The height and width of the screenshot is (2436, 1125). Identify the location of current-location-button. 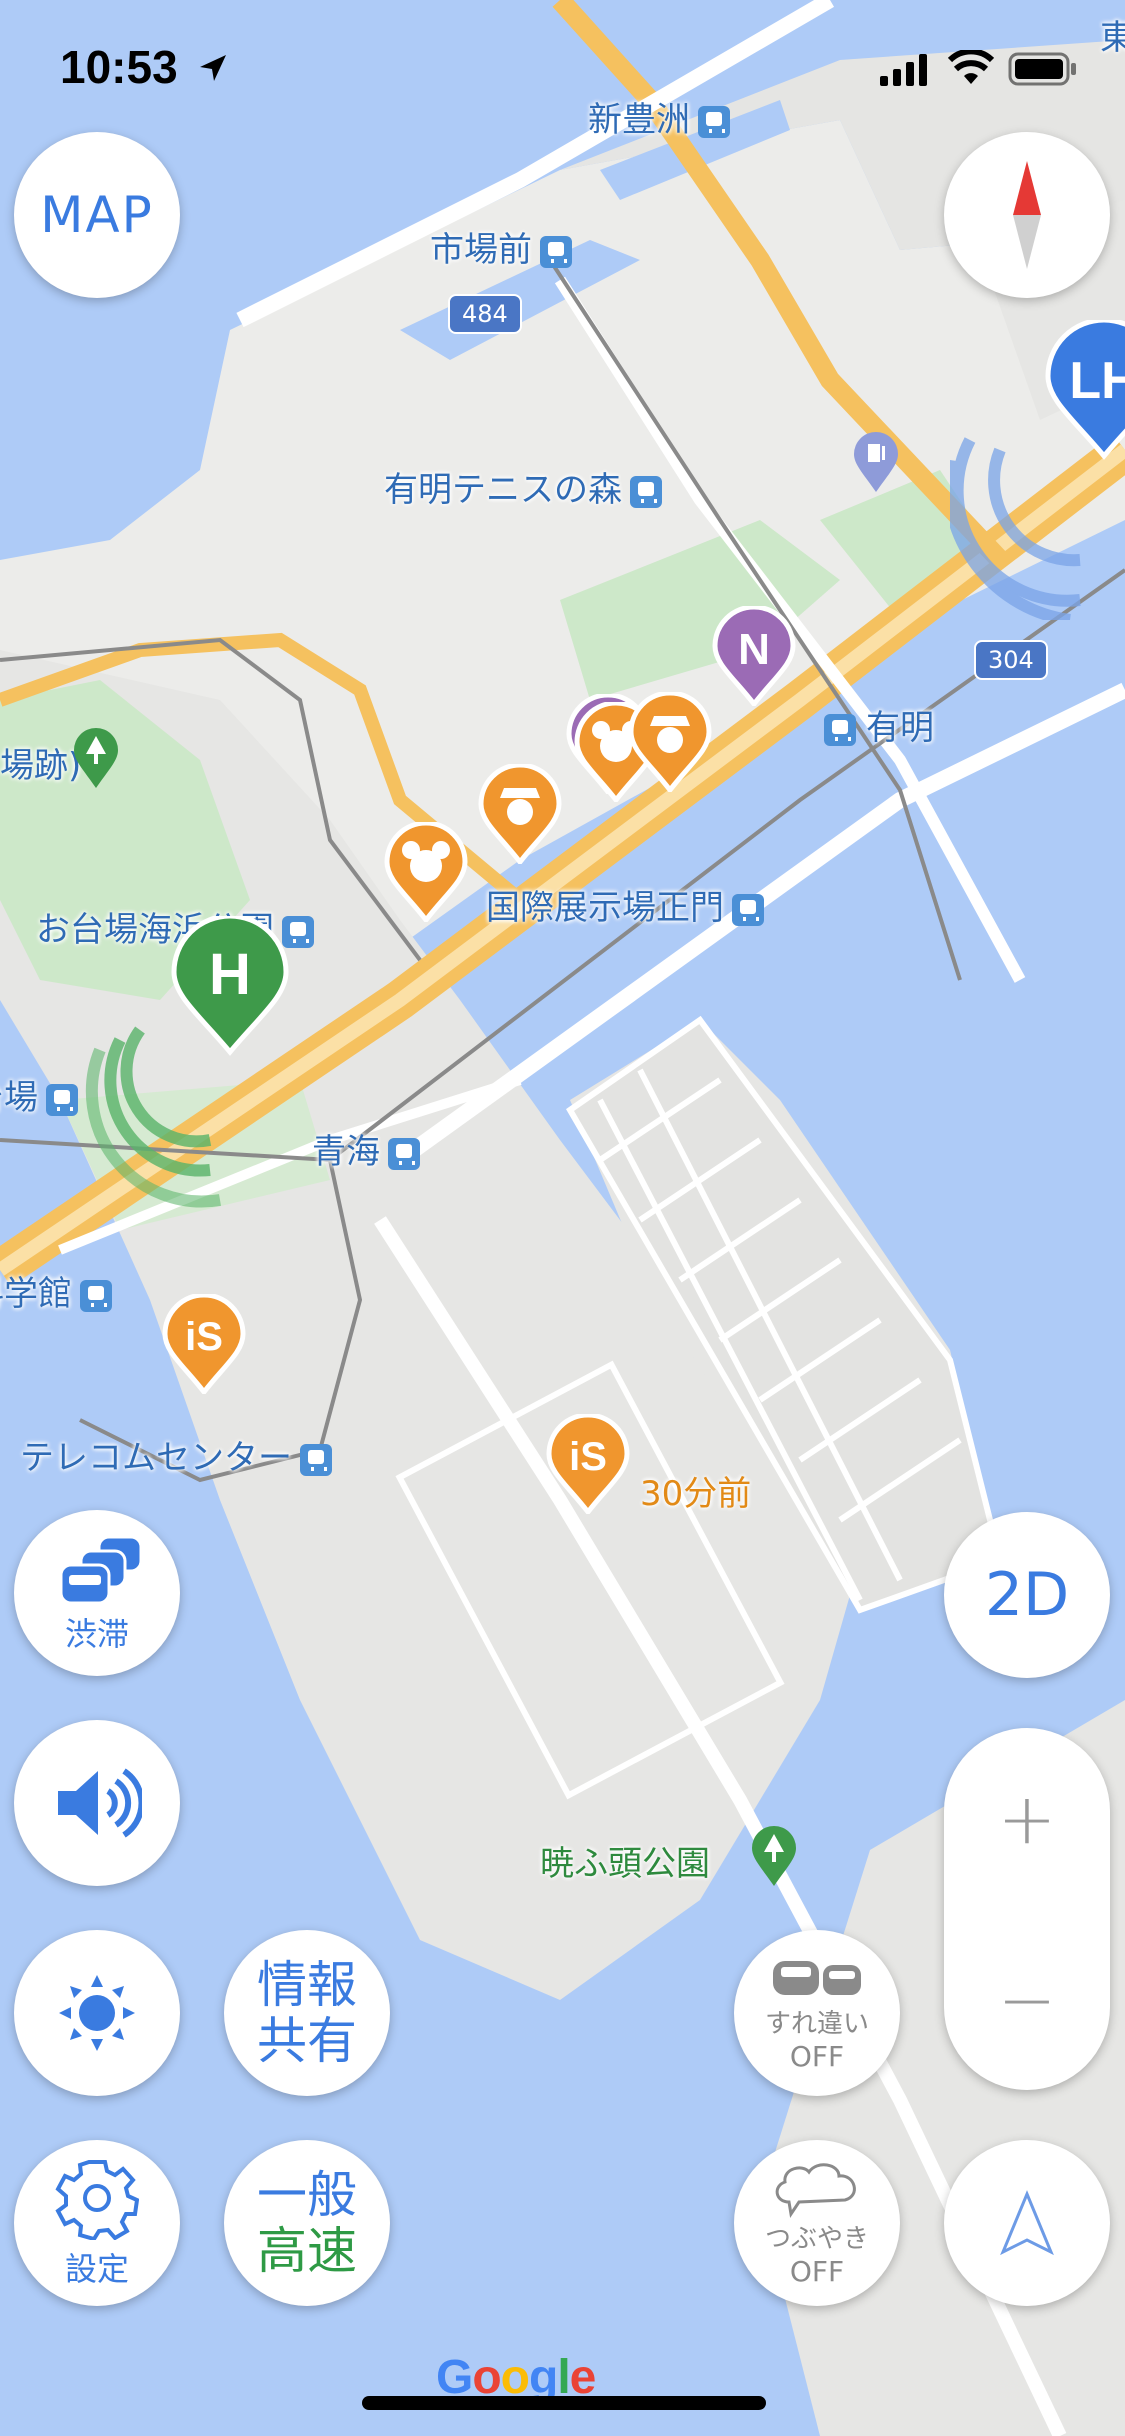
(1027, 2223).